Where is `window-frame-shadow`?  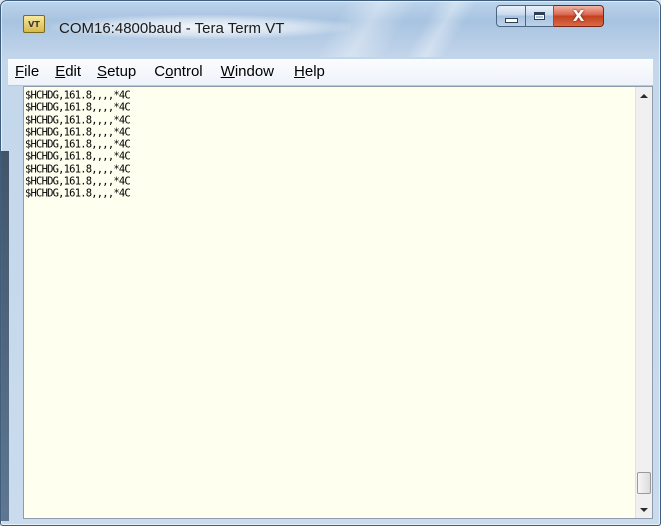 window-frame-shadow is located at coordinates (5, 336).